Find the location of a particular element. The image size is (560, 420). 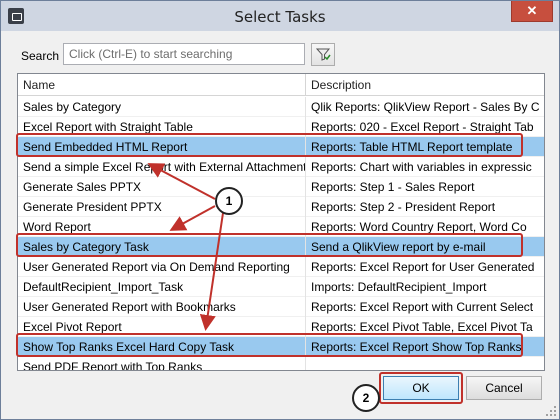

callout-arrows is located at coordinates (185, 247).